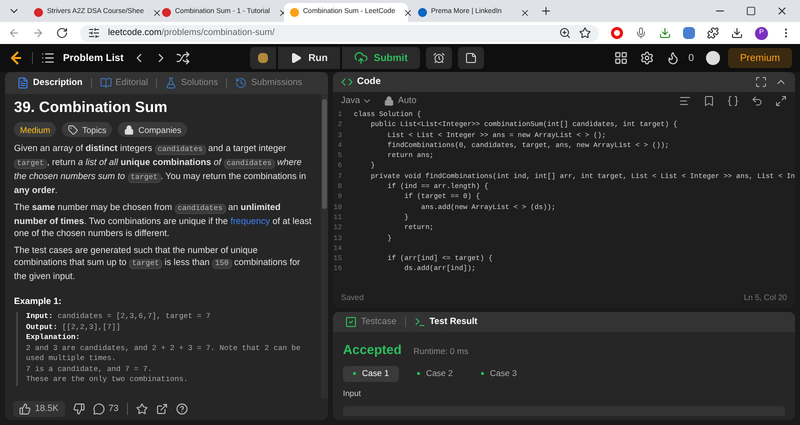 The width and height of the screenshot is (800, 425). What do you see at coordinates (324, 246) in the screenshot?
I see `scrollbar` at bounding box center [324, 246].